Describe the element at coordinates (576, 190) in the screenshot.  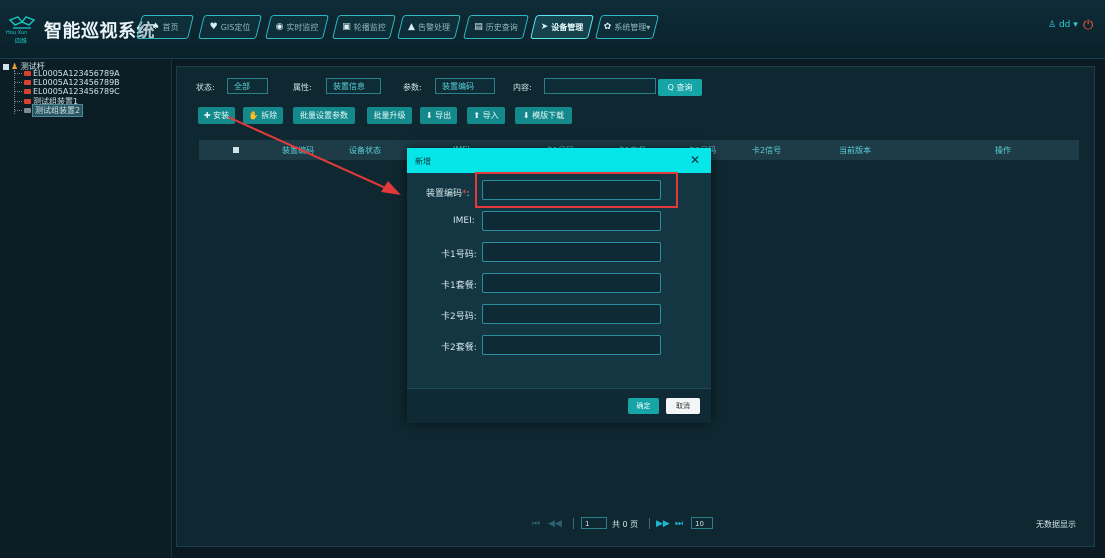
I see `annotation-highlight-box` at that location.